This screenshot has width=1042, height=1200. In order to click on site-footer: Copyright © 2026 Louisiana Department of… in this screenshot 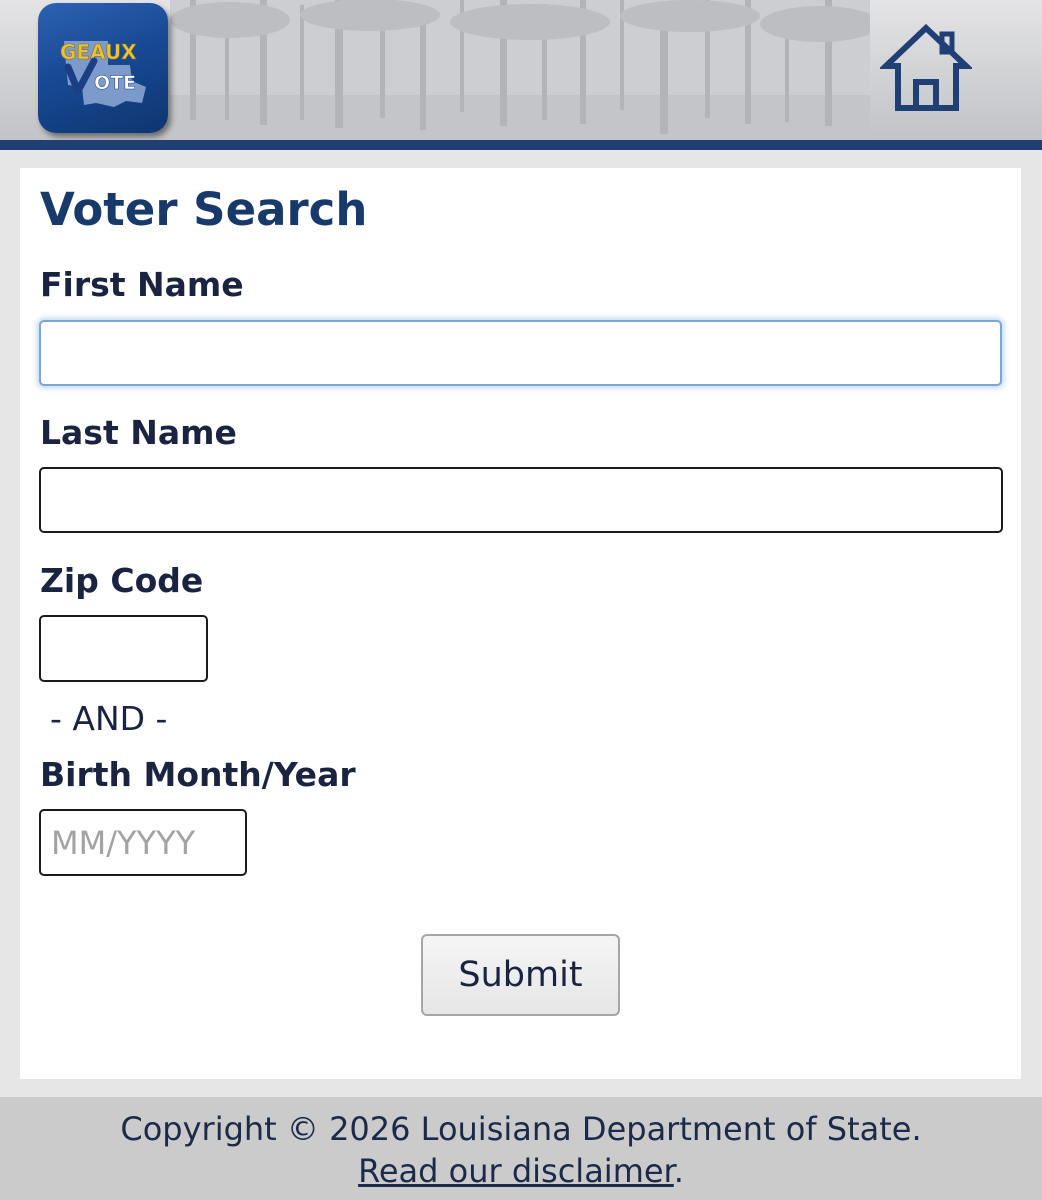, I will do `click(521, 1148)`.